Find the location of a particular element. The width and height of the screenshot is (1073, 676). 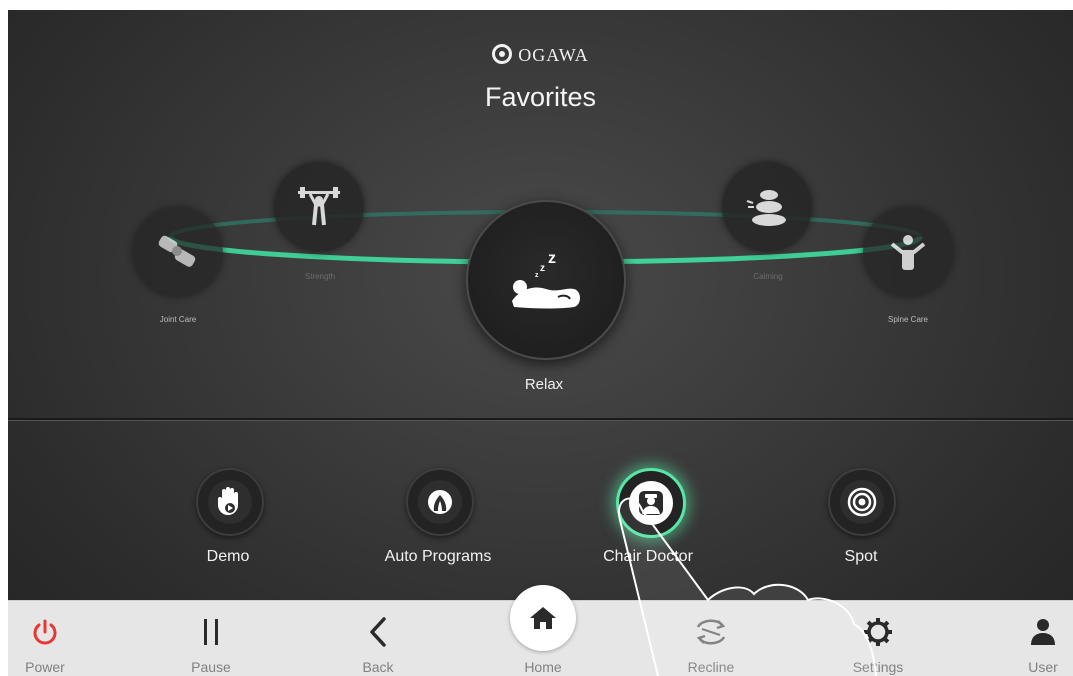

chair-doctor-button-inner is located at coordinates (651, 503).